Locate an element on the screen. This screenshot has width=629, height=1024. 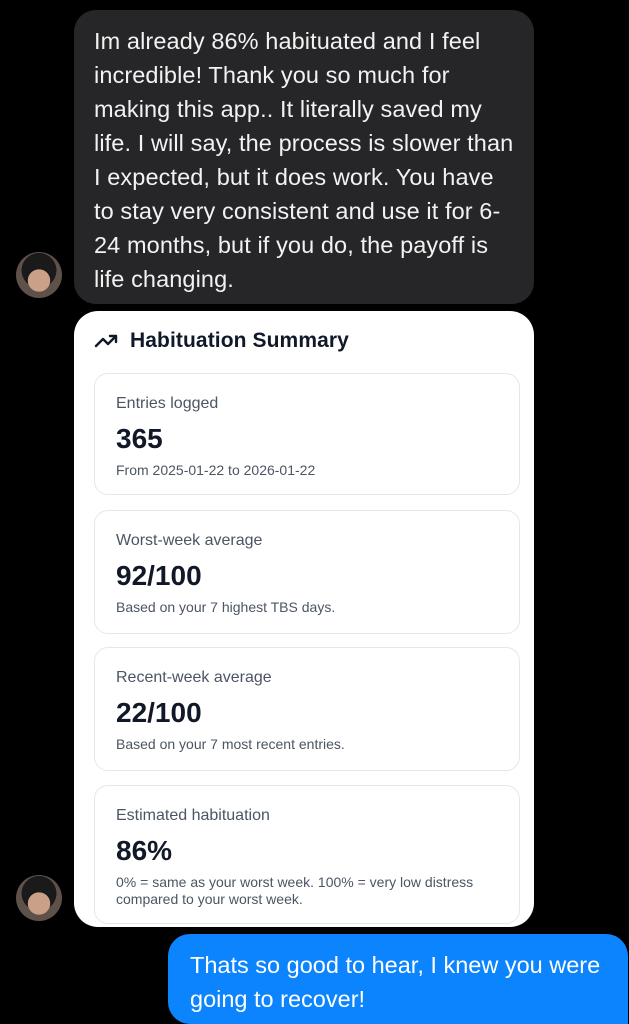
stat-value: 365 is located at coordinates (139, 438).